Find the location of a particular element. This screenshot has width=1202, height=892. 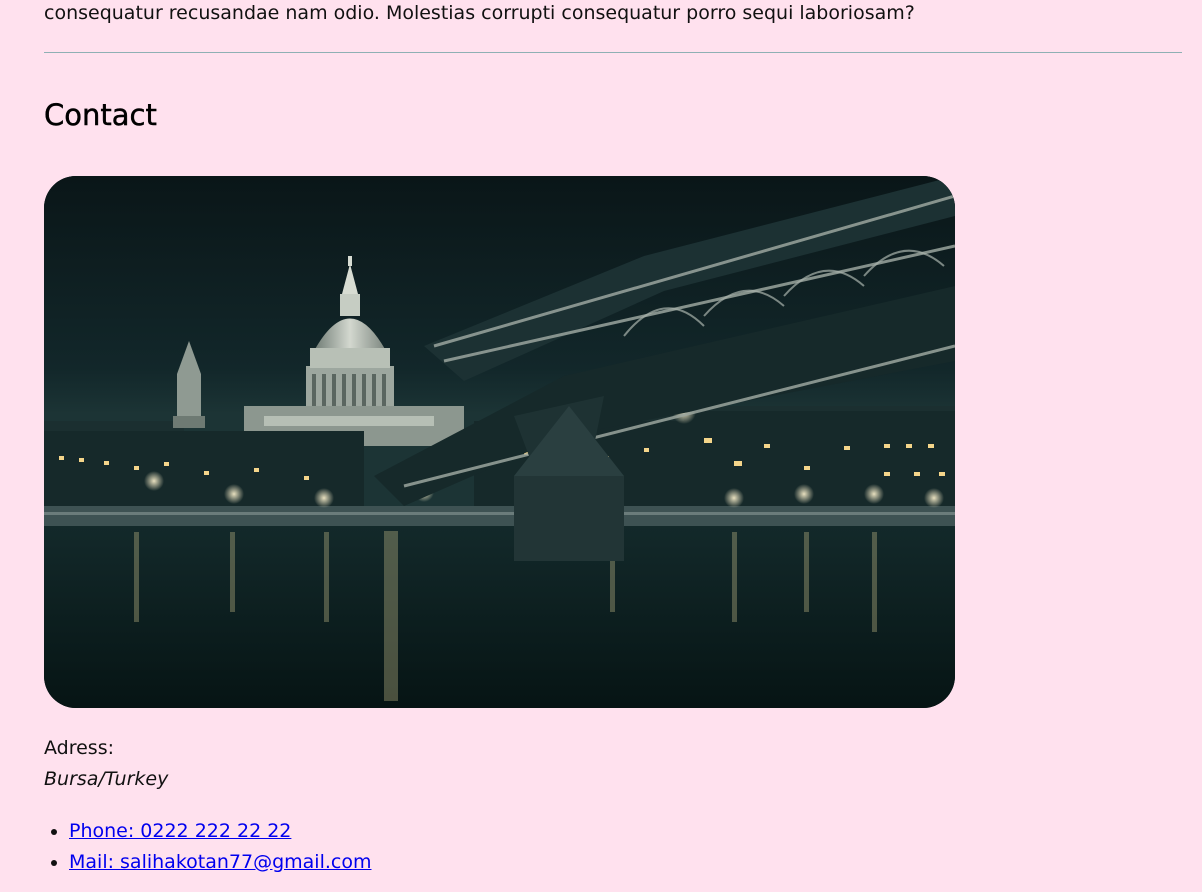

email-link: Mail: salihakotan77@gmail.com is located at coordinates (220, 862).